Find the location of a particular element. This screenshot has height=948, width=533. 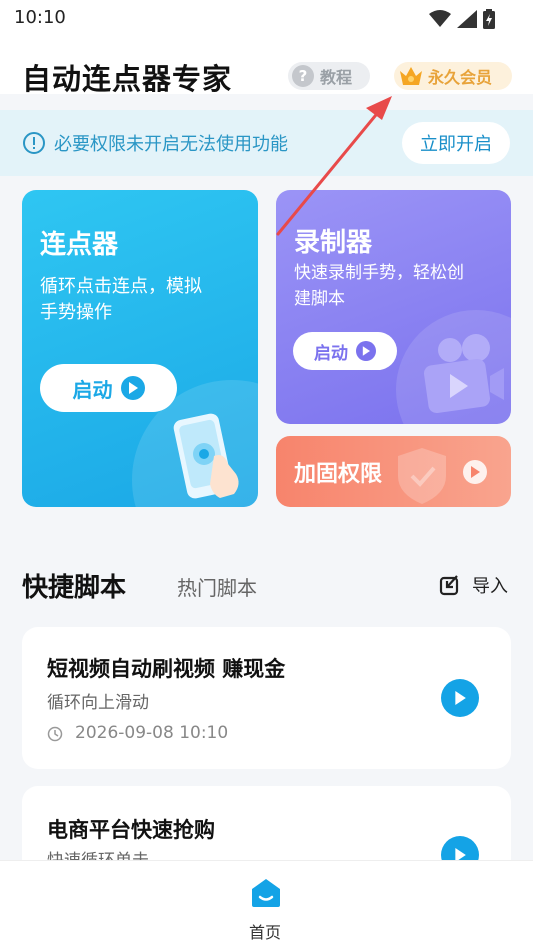

script-list-item: 短视频自动刷视频 赚现金 循环向上滑动 2026-09-08 10:10 is located at coordinates (266, 698).